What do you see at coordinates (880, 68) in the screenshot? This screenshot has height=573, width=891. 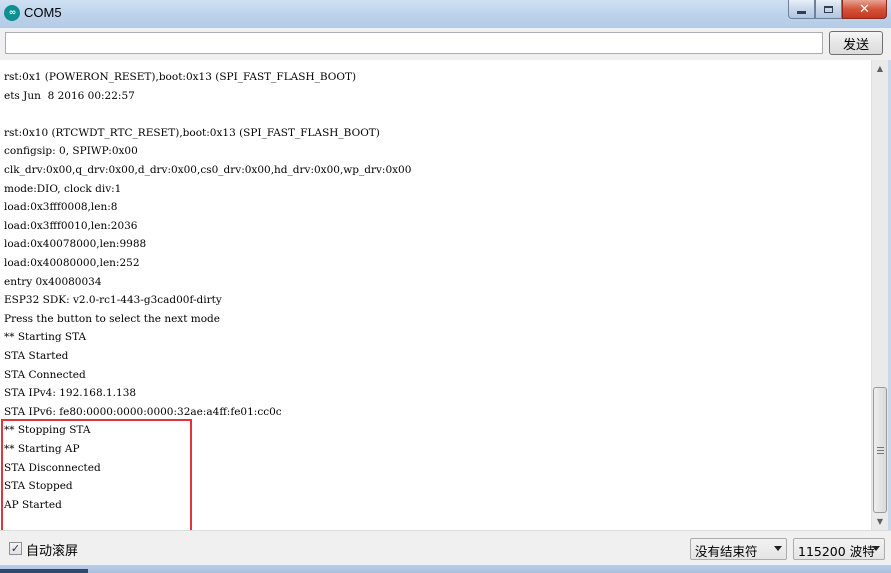 I see `scroll-up-arrow-icon: ▲` at bounding box center [880, 68].